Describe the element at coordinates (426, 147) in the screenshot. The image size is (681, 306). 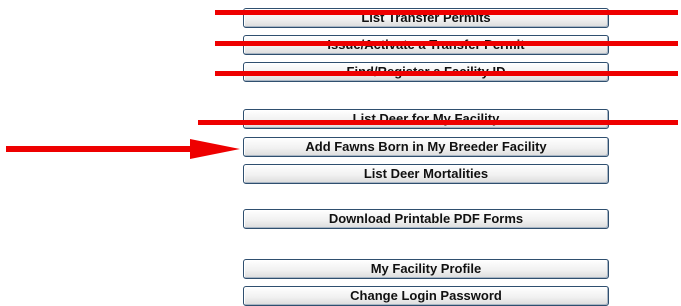
I see `add-fawns-born-button: Add Fawns Born in My Breeder Facility` at that location.